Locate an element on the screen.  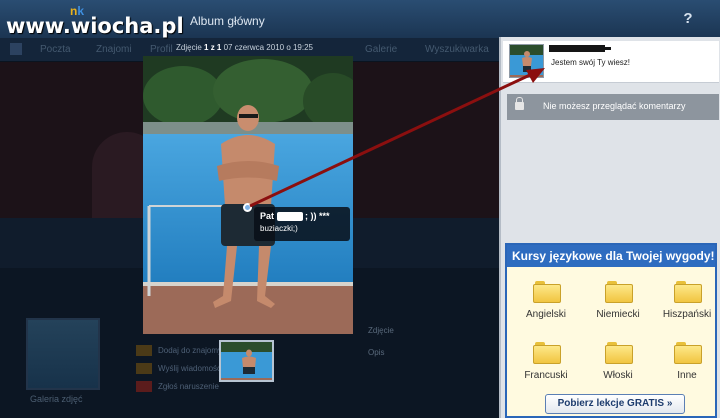
nav-item: Galerie is located at coordinates (381, 49).